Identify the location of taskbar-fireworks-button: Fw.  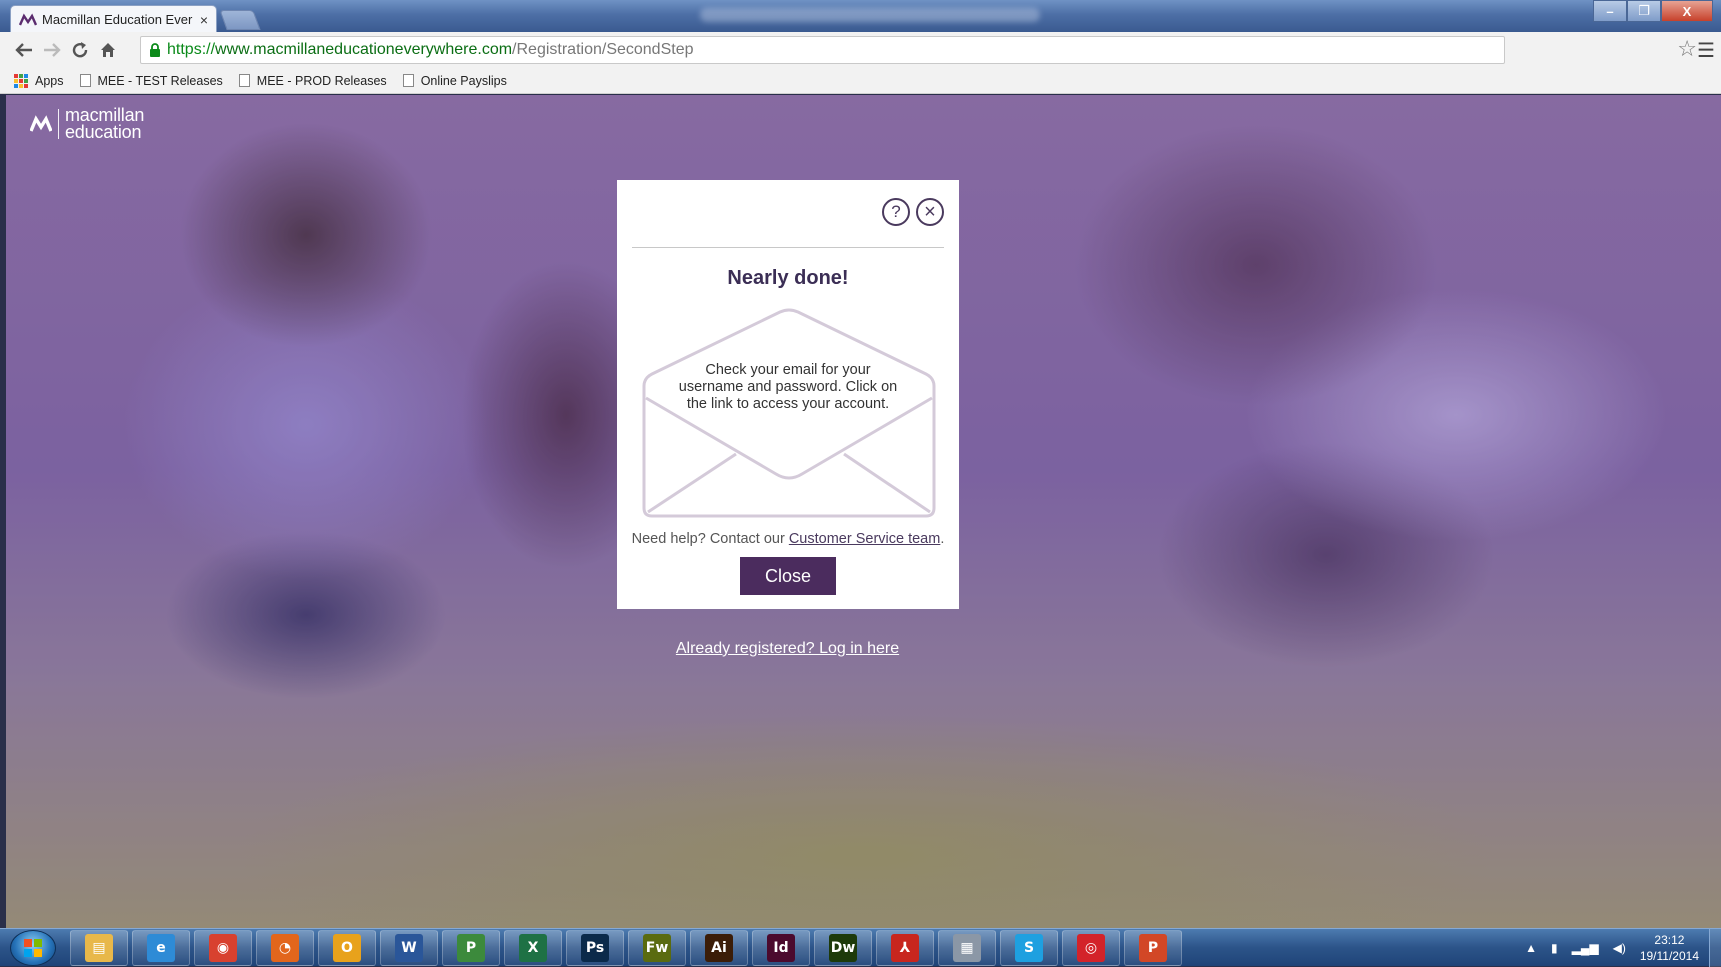
(657, 947).